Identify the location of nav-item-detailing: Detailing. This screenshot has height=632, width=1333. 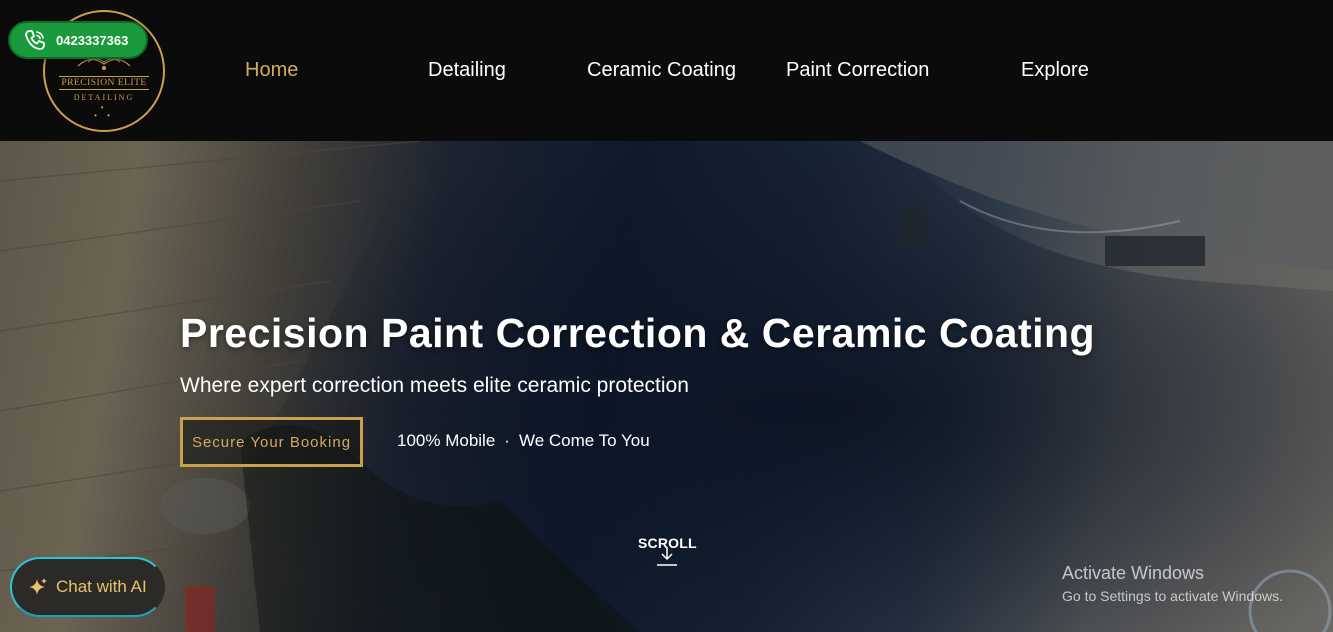
(467, 70).